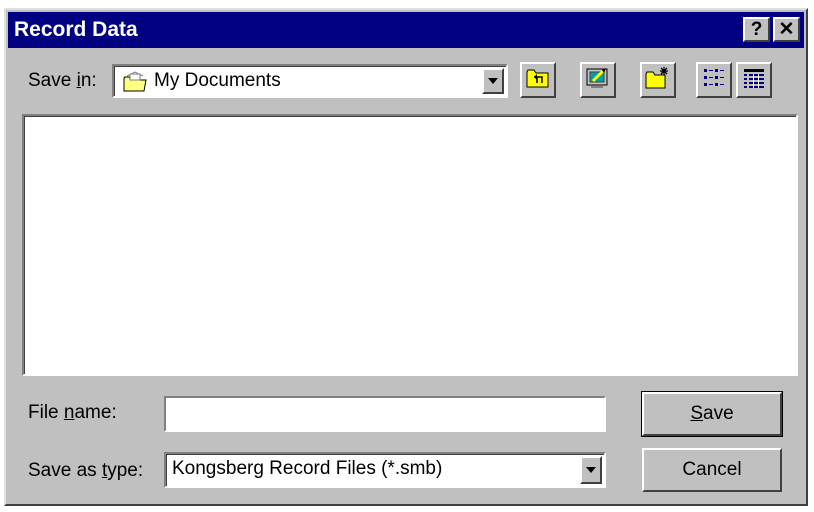  I want to click on cancel-button-label: Cancel, so click(712, 469).